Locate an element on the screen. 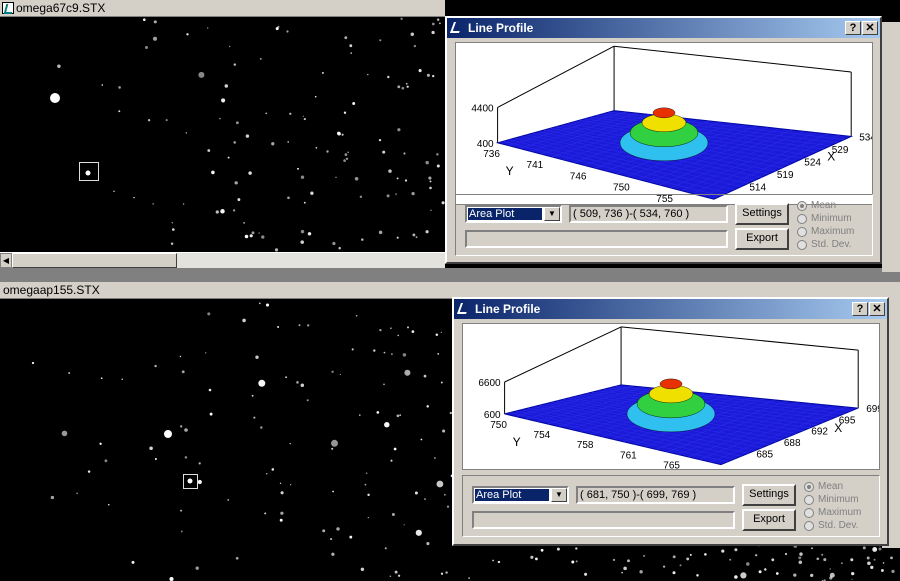 The width and height of the screenshot is (900, 581). image-window-titlebar: omega67c9.STX is located at coordinates (222, 8).